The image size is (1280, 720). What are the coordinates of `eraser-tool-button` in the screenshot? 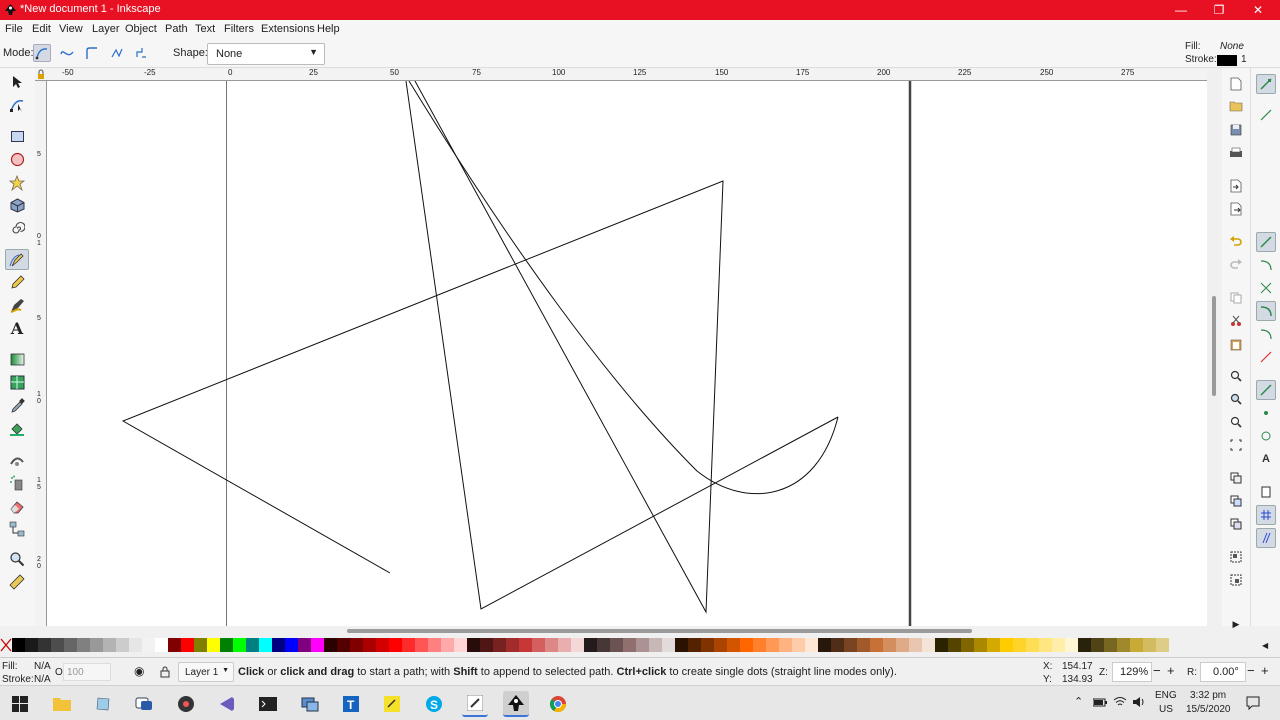 It's located at (17, 505).